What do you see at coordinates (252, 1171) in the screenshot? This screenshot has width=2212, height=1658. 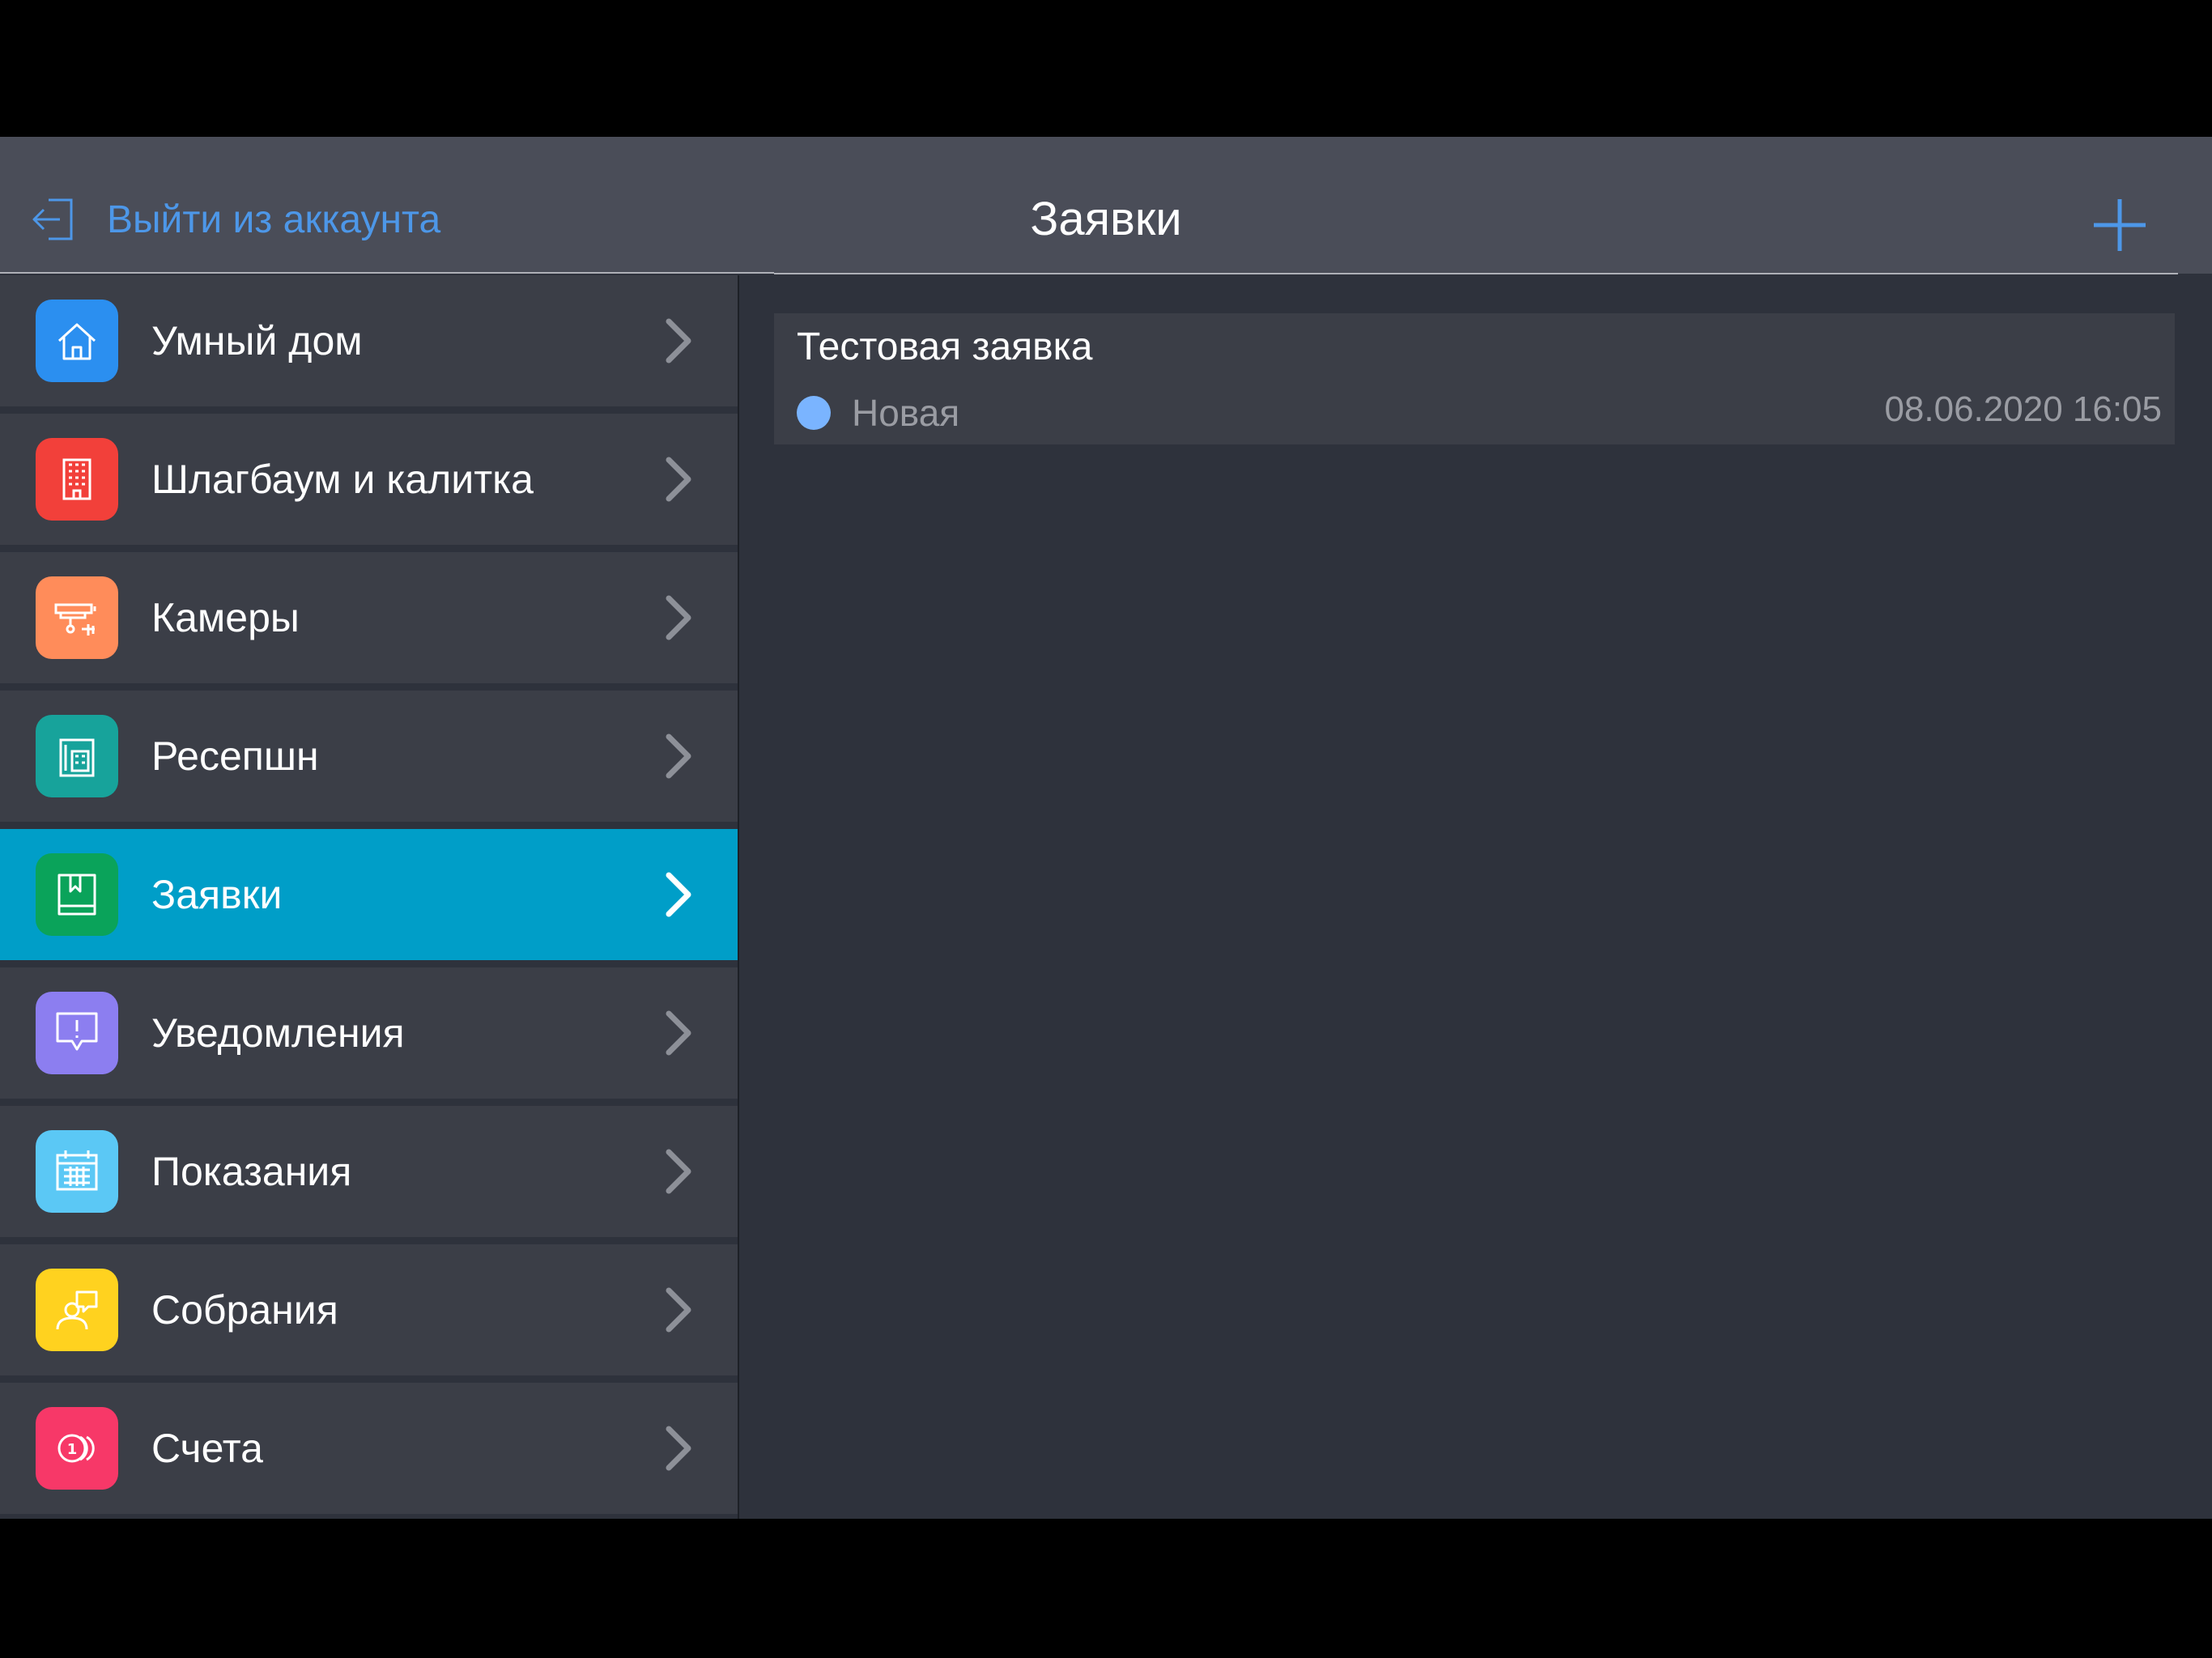 I see `sidebar-item-label: Показания` at bounding box center [252, 1171].